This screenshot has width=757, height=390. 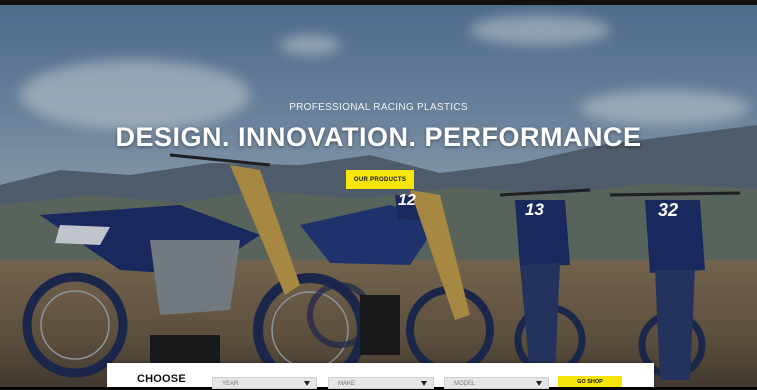 What do you see at coordinates (381, 383) in the screenshot?
I see `make-select: MAKE` at bounding box center [381, 383].